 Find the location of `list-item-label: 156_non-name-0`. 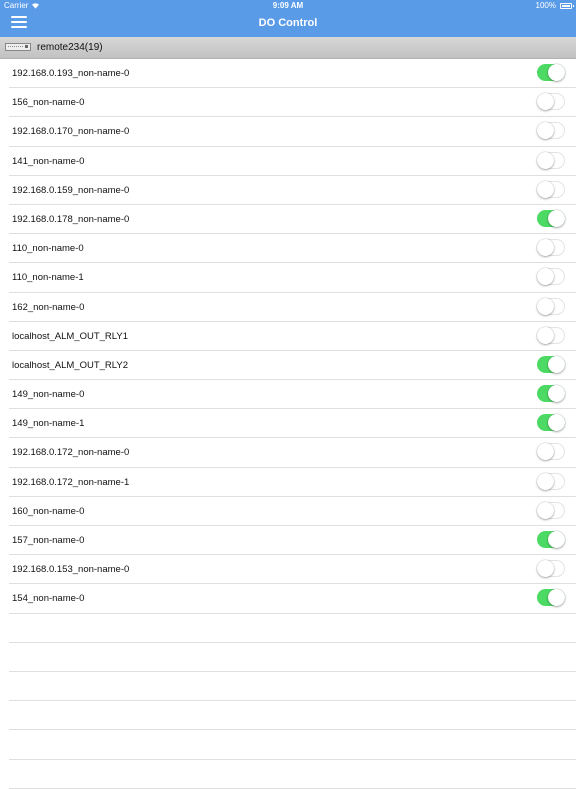

list-item-label: 156_non-name-0 is located at coordinates (48, 103).